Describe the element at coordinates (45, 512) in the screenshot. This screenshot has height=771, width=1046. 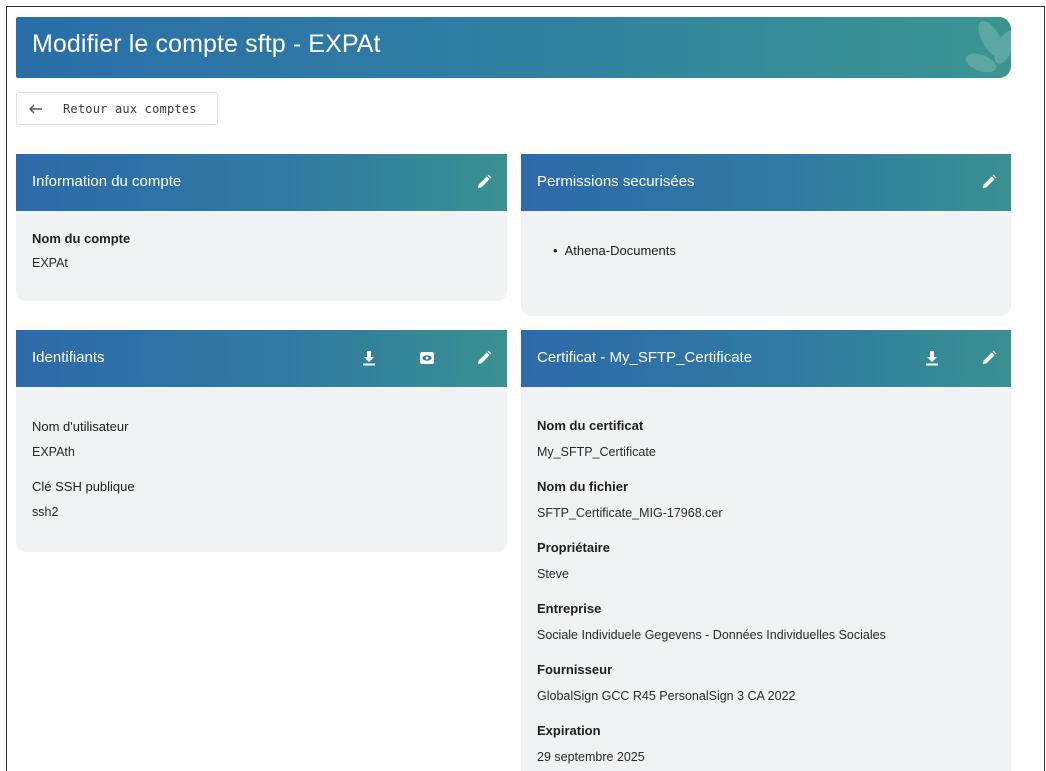
I see `ssh-key-value: ssh2` at that location.